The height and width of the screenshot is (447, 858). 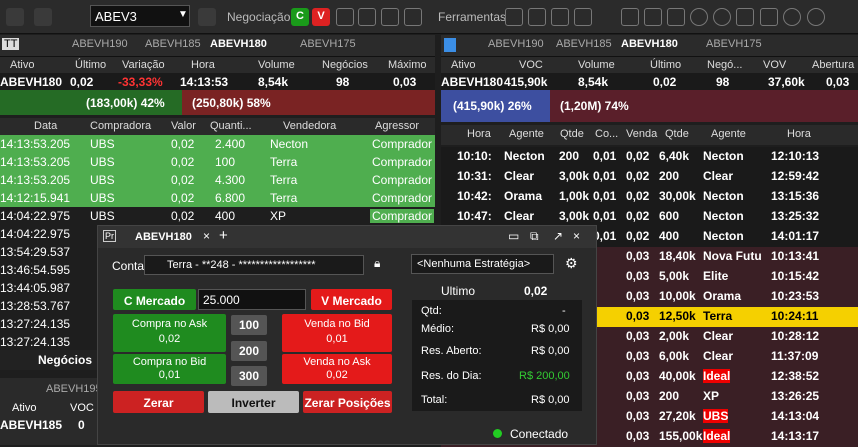 I want to click on book-sell-cell: 200, so click(x=669, y=176).